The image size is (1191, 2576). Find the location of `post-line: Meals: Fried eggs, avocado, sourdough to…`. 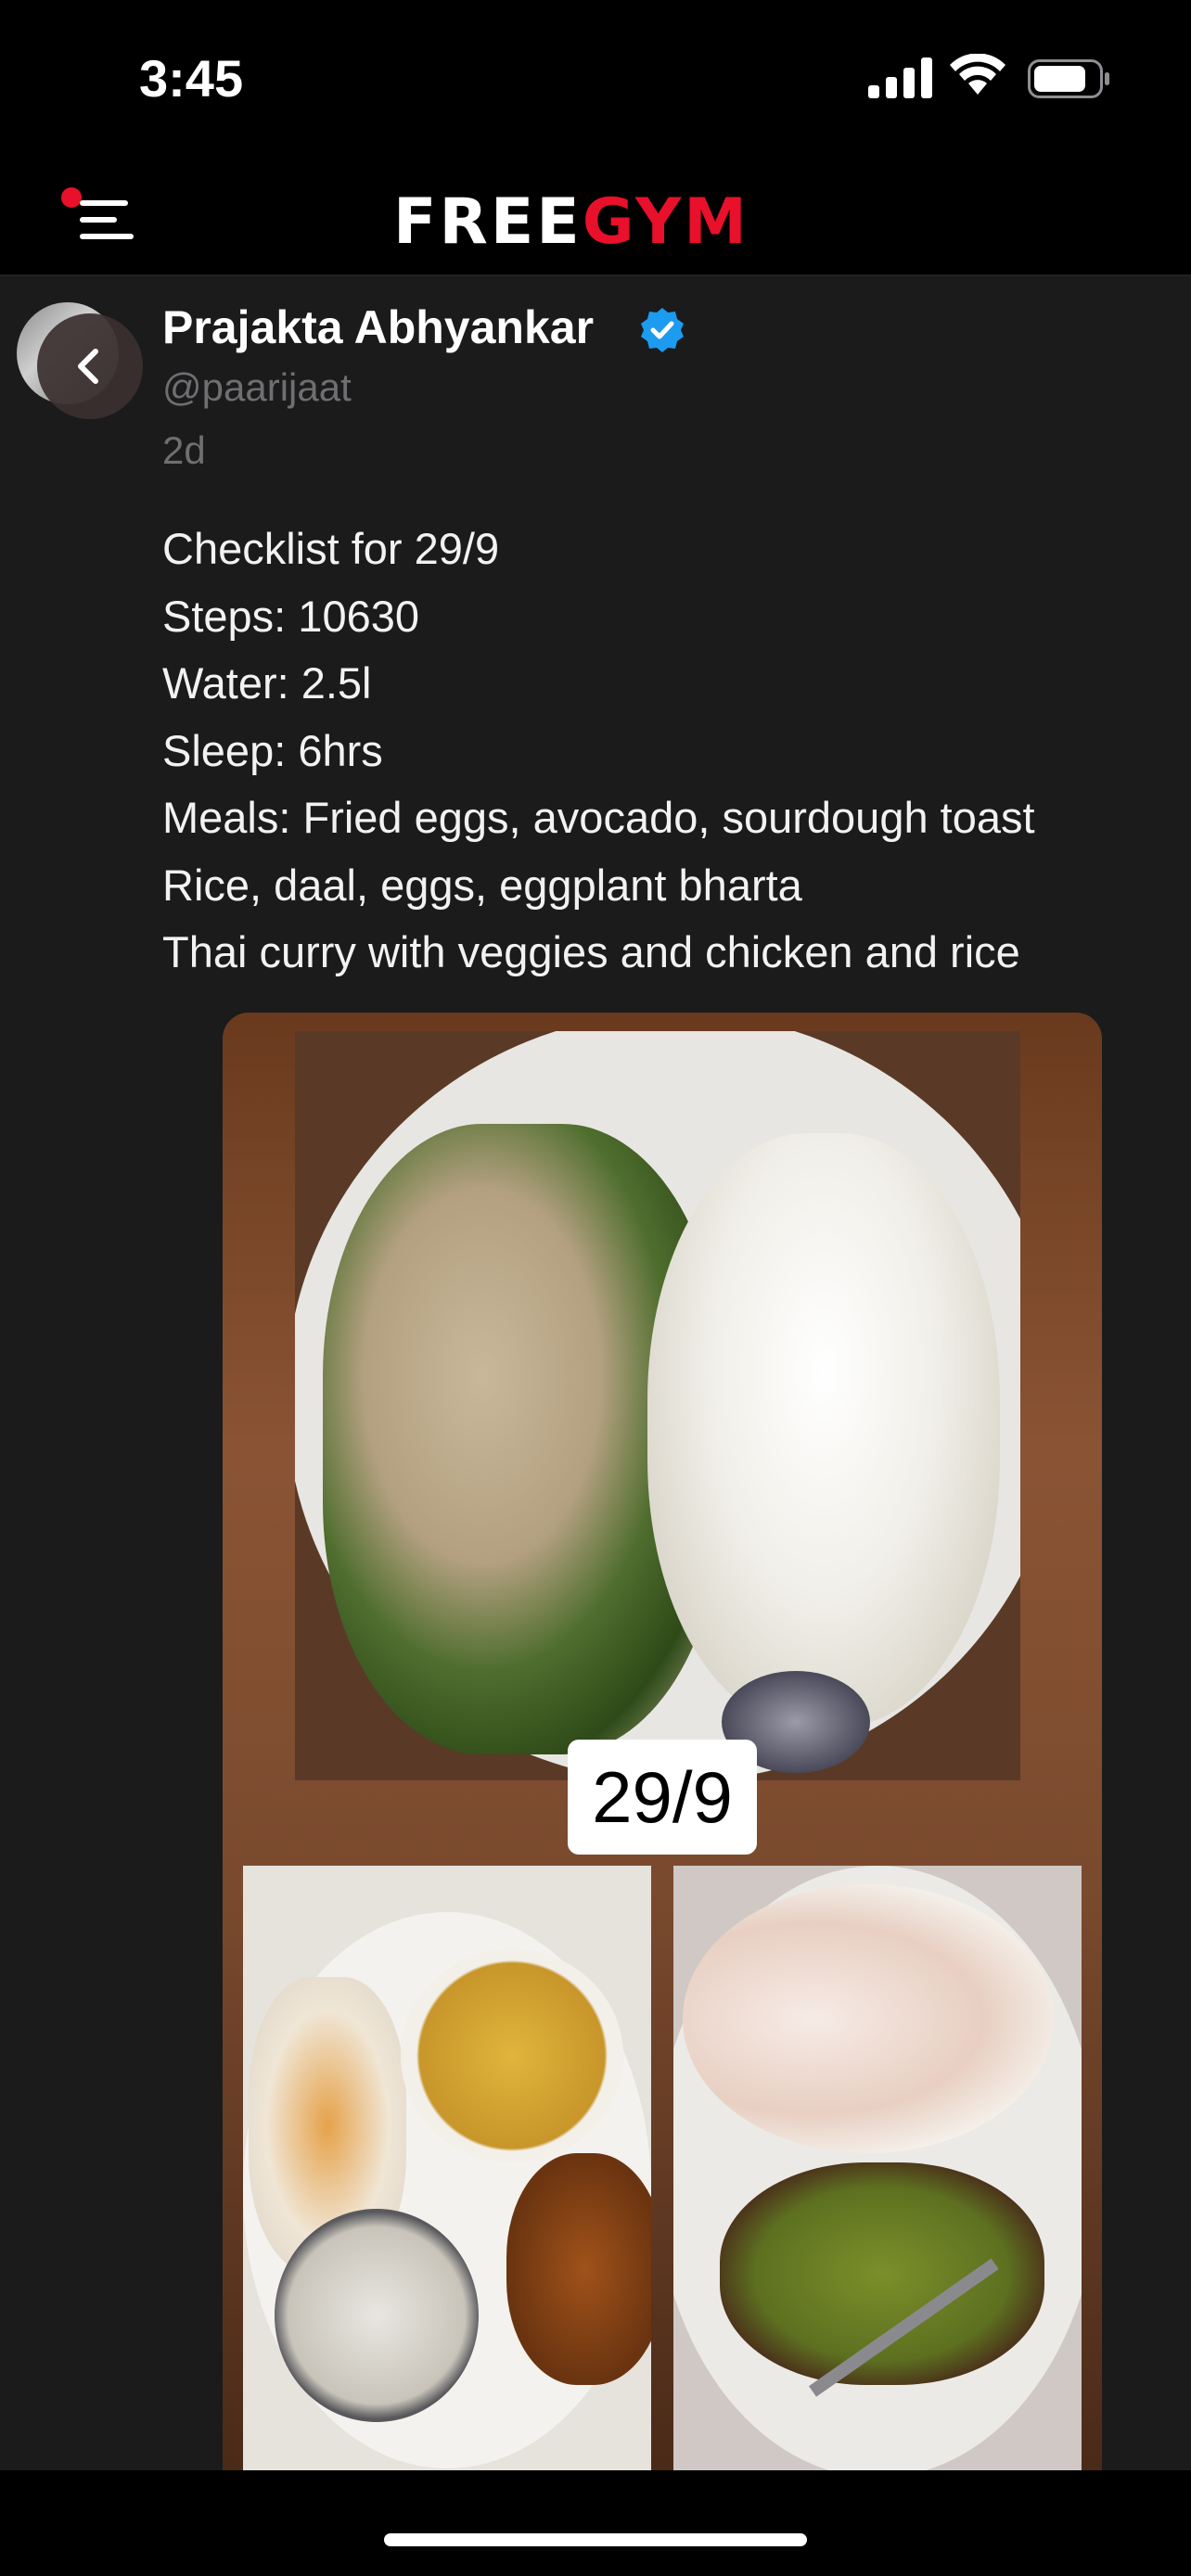

post-line: Meals: Fried eggs, avocado, sourdough to… is located at coordinates (598, 817).